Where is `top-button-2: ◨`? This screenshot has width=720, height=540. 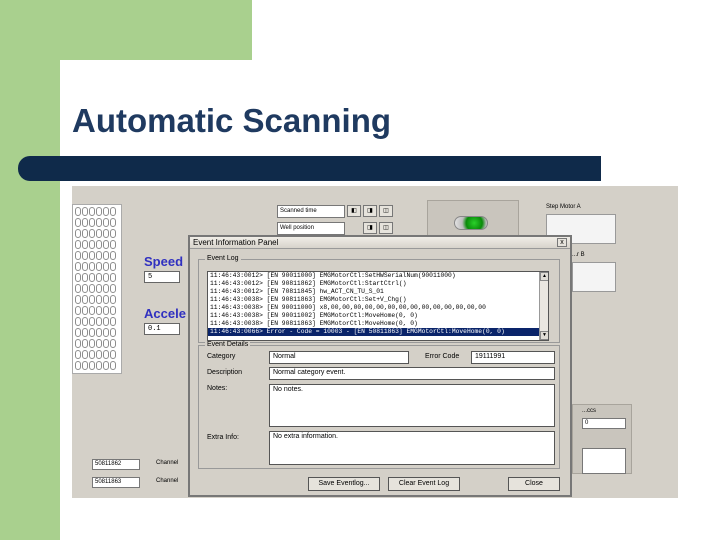
top-button-2: ◨ is located at coordinates (370, 211).